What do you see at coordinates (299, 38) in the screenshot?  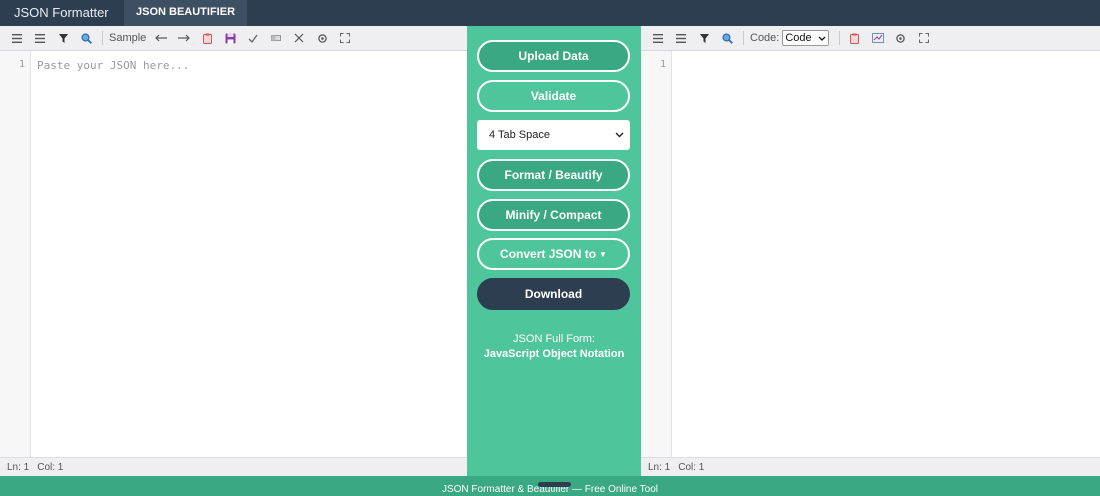 I see `clear-icon` at bounding box center [299, 38].